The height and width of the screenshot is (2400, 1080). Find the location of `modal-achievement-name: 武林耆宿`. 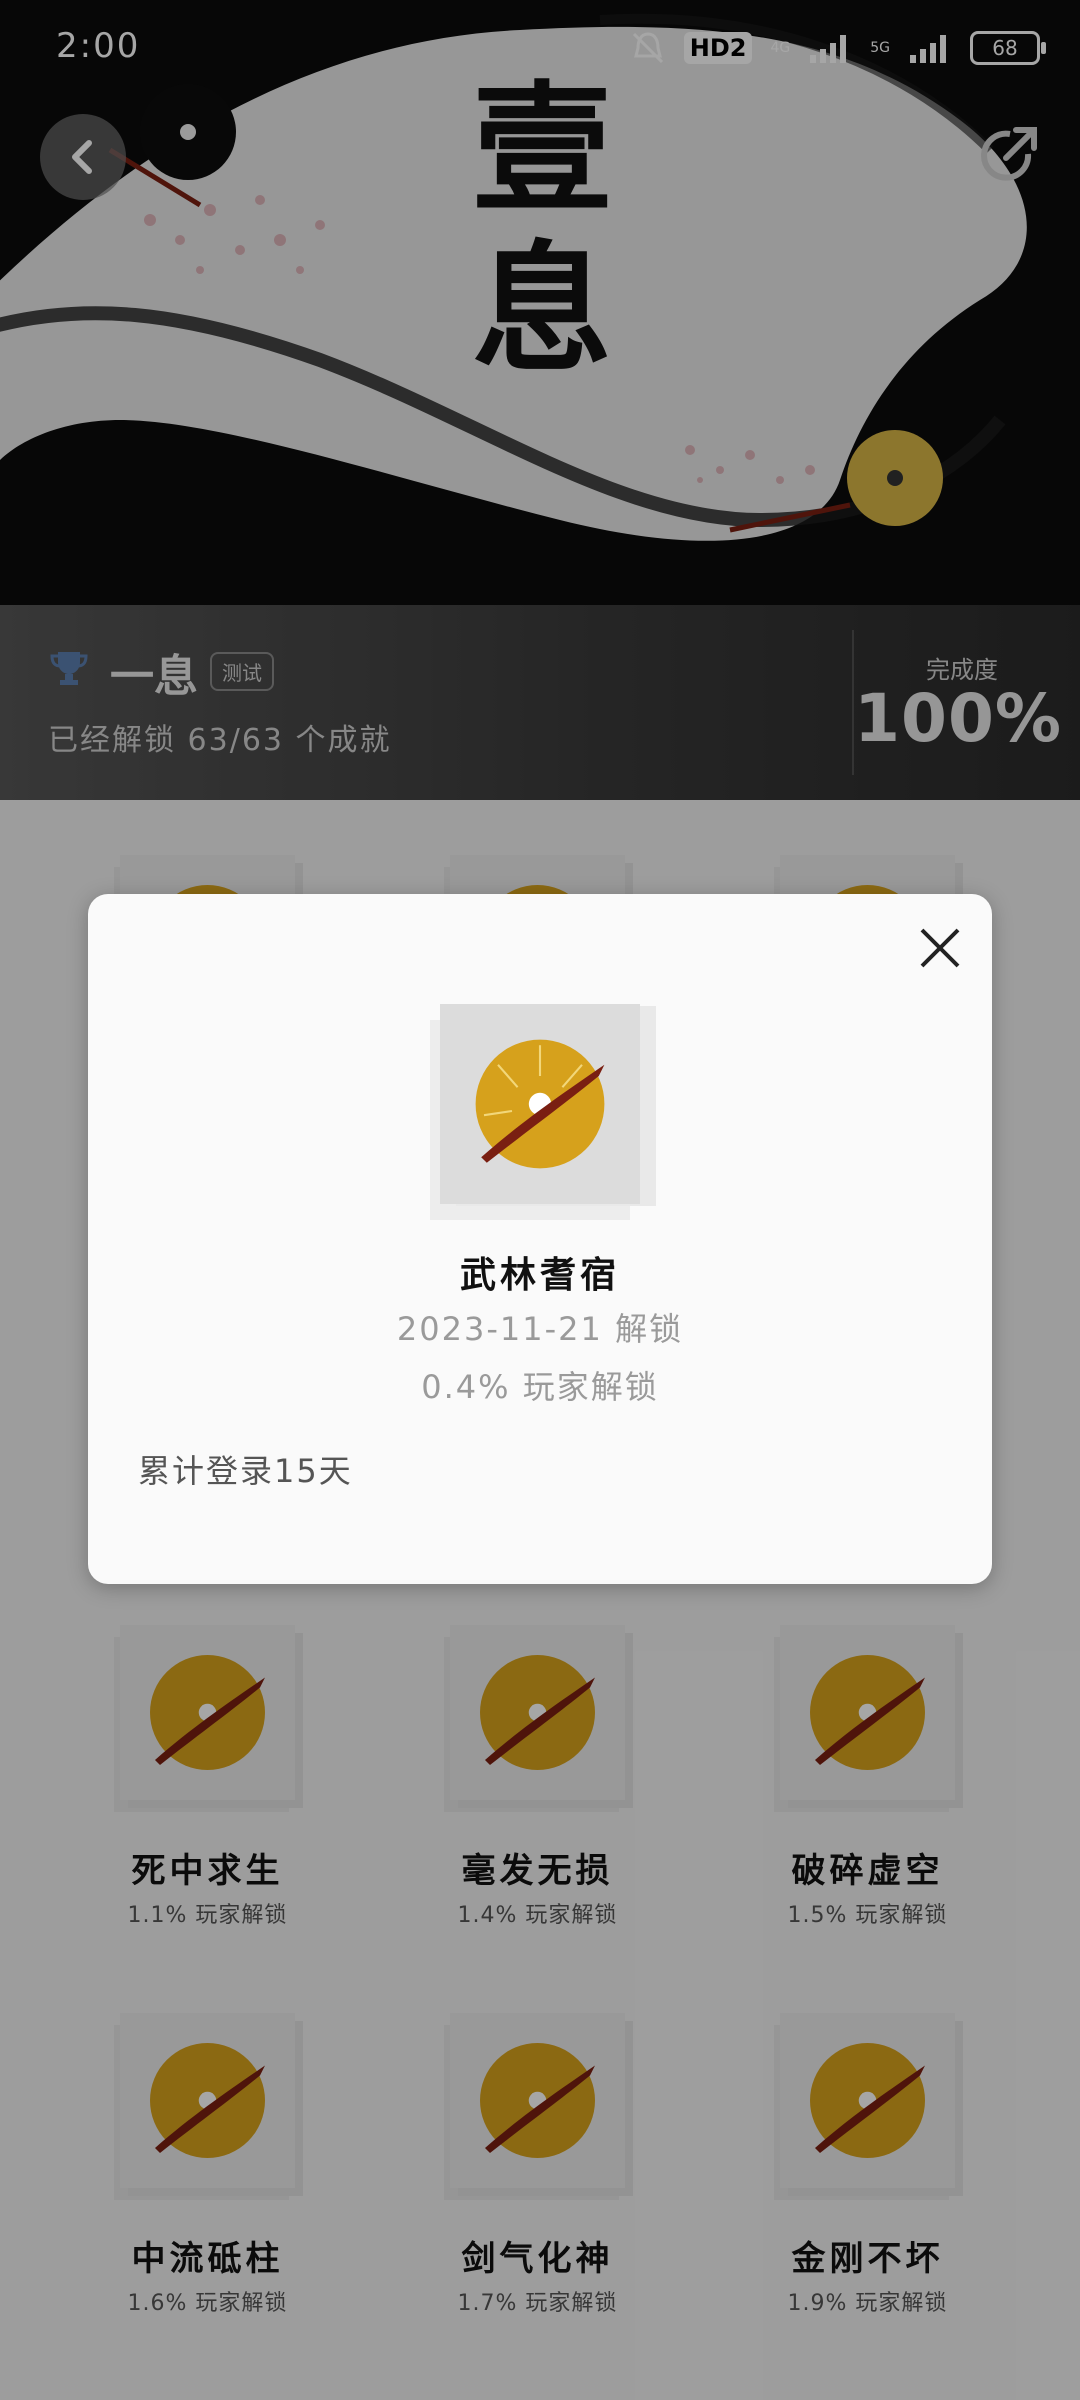

modal-achievement-name: 武林耆宿 is located at coordinates (539, 1275).